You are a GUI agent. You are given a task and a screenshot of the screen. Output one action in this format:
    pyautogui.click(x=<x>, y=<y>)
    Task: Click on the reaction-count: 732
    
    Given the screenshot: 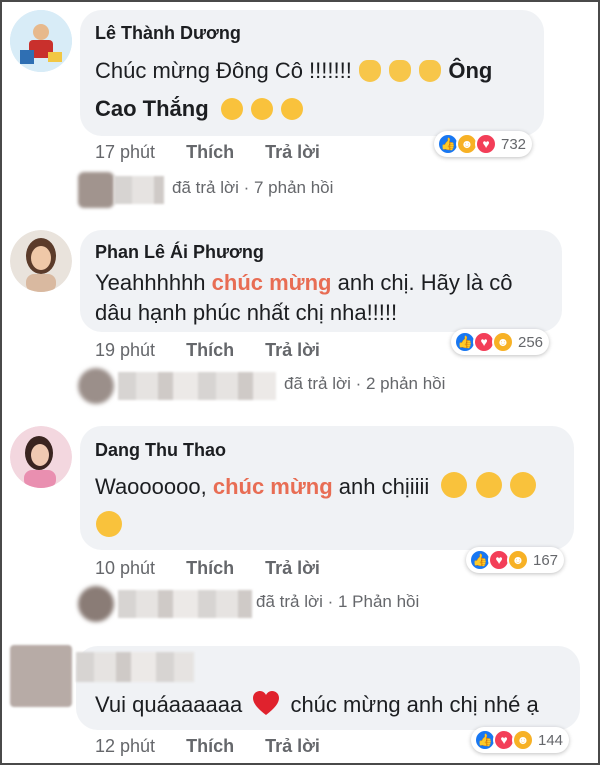 What is the action you would take?
    pyautogui.click(x=514, y=144)
    